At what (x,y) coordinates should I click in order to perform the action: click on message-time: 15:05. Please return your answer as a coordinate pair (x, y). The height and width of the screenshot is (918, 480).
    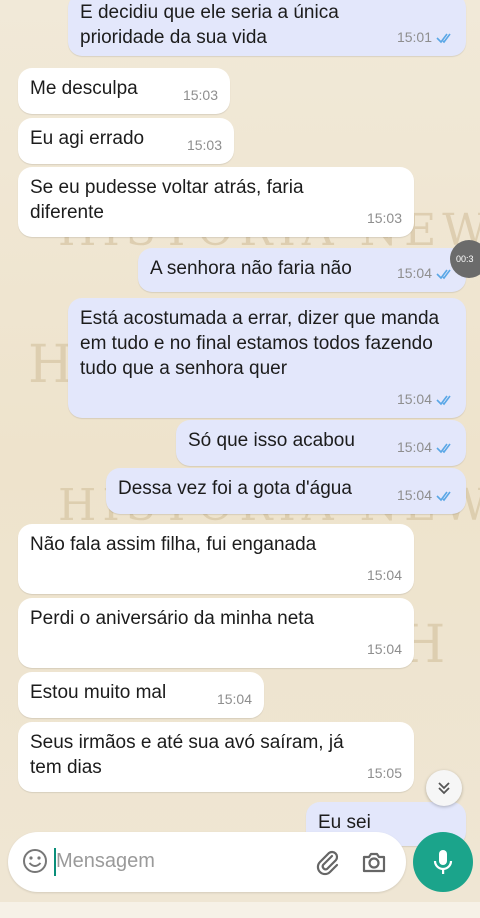
    Looking at the image, I should click on (384, 773).